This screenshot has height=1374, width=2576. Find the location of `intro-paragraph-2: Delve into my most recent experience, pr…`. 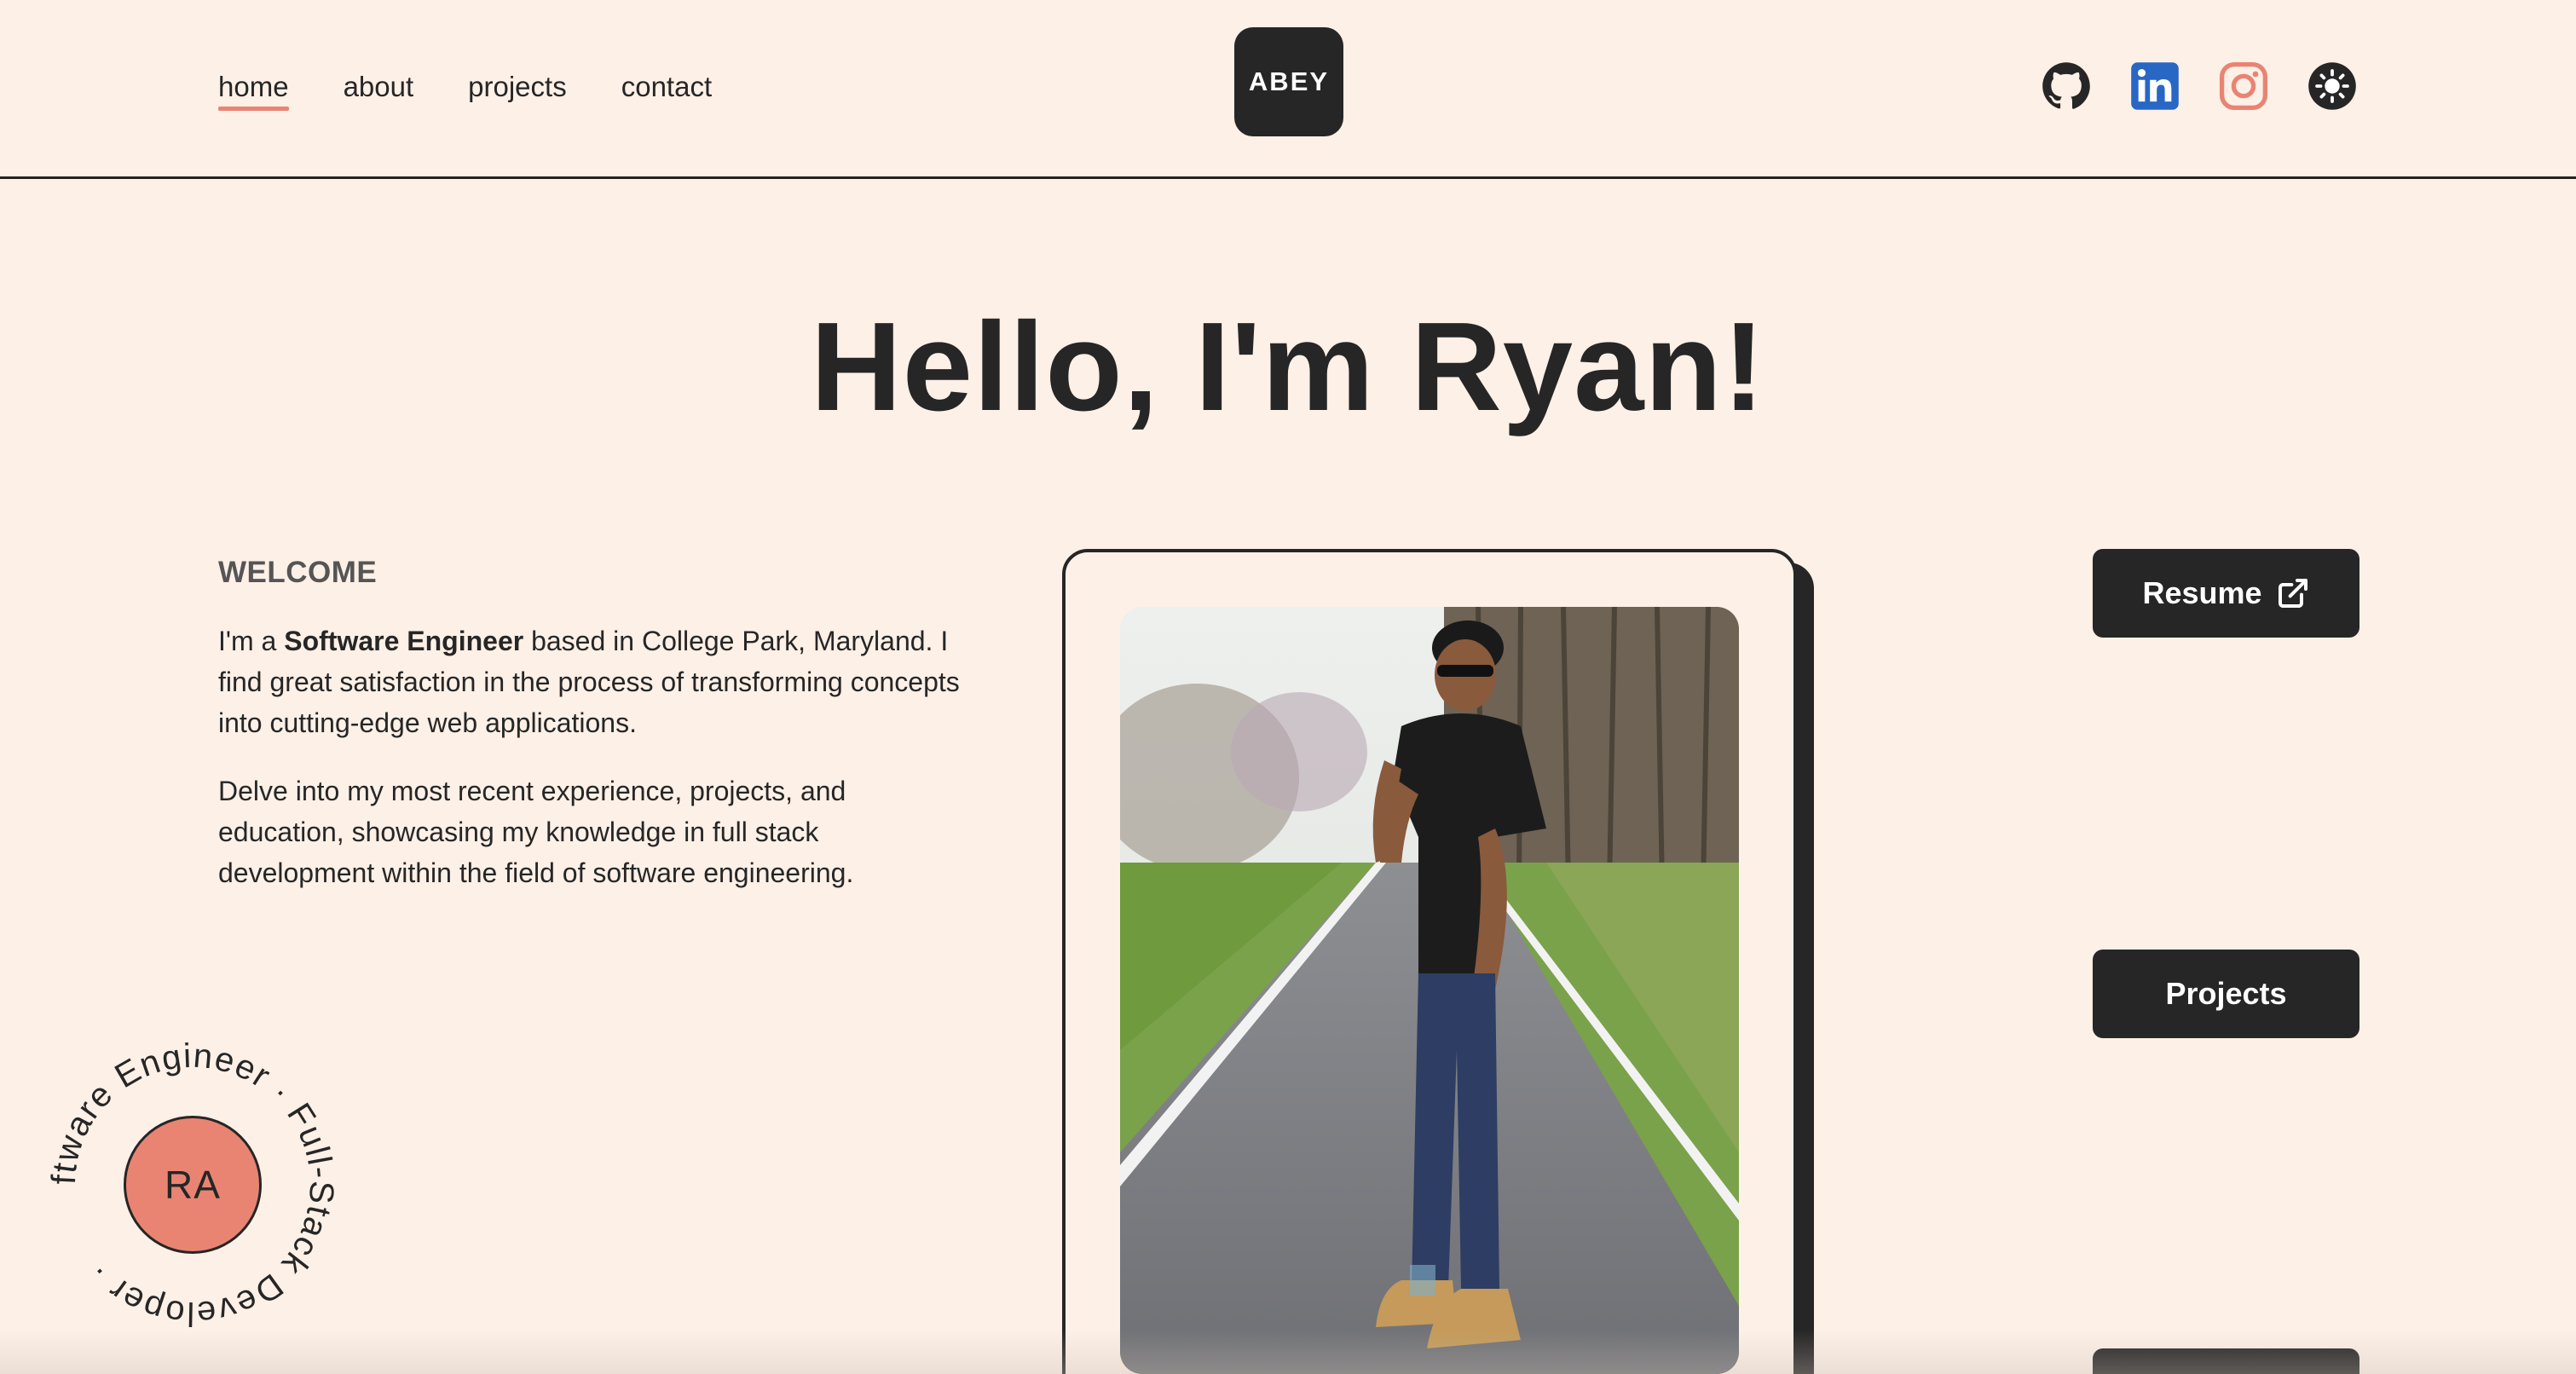

intro-paragraph-2: Delve into my most recent experience, pr… is located at coordinates (536, 832).